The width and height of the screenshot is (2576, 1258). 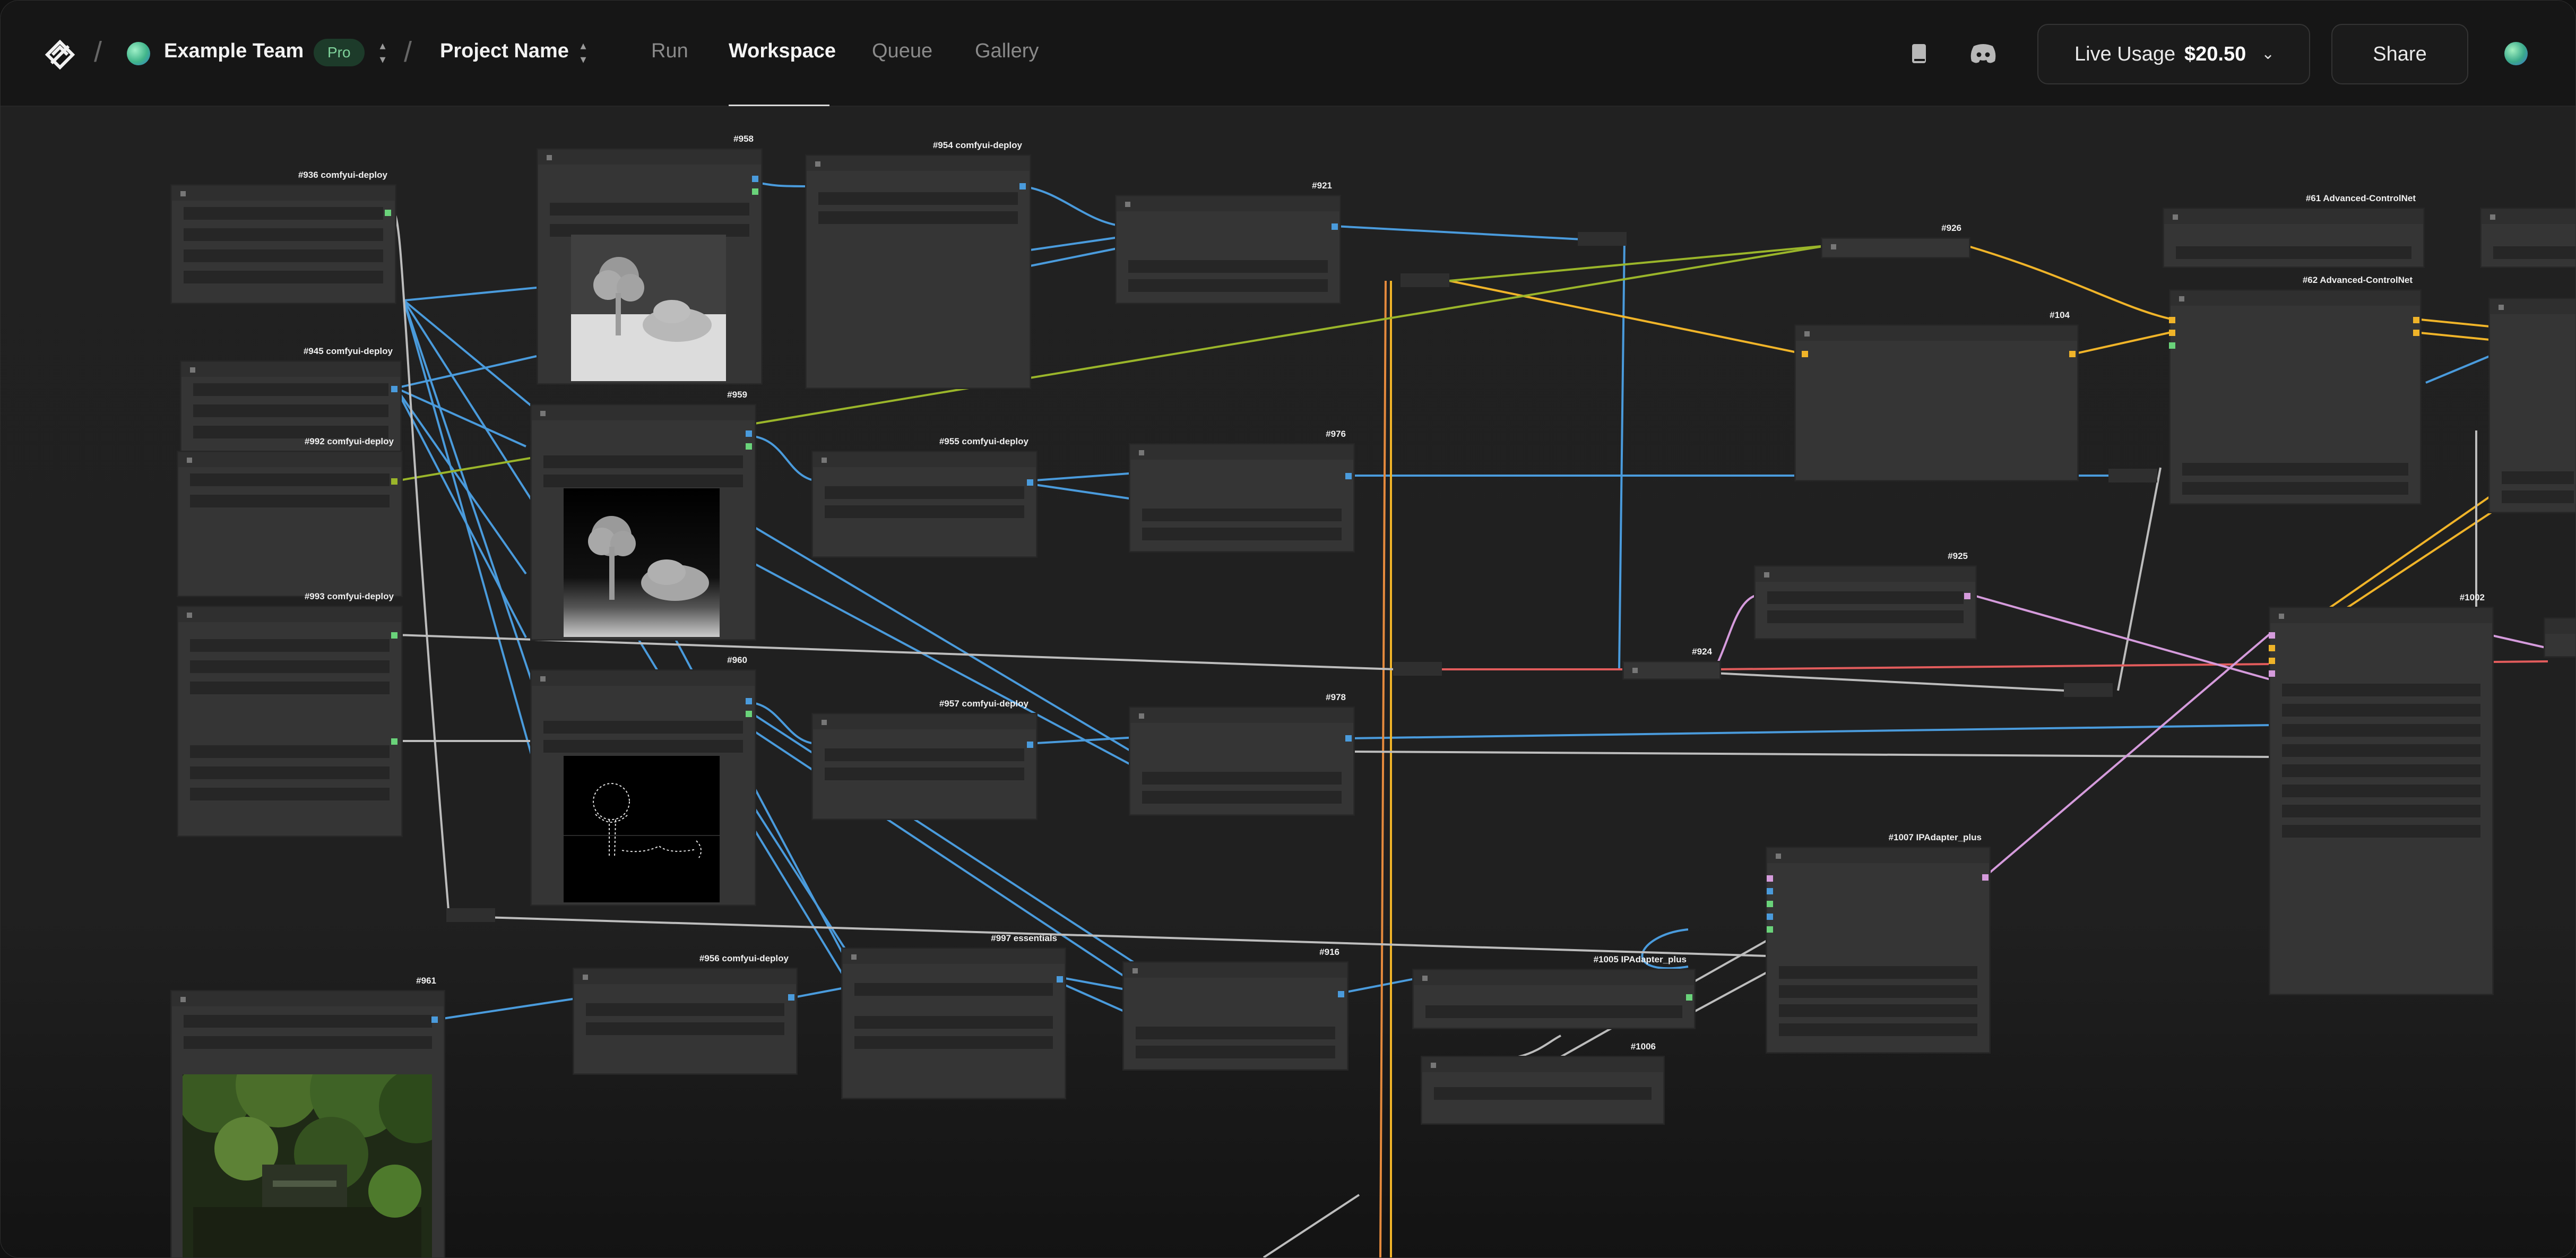 What do you see at coordinates (2173, 54) in the screenshot?
I see `live-usage-button: Live Usage $20.50 ⌄` at bounding box center [2173, 54].